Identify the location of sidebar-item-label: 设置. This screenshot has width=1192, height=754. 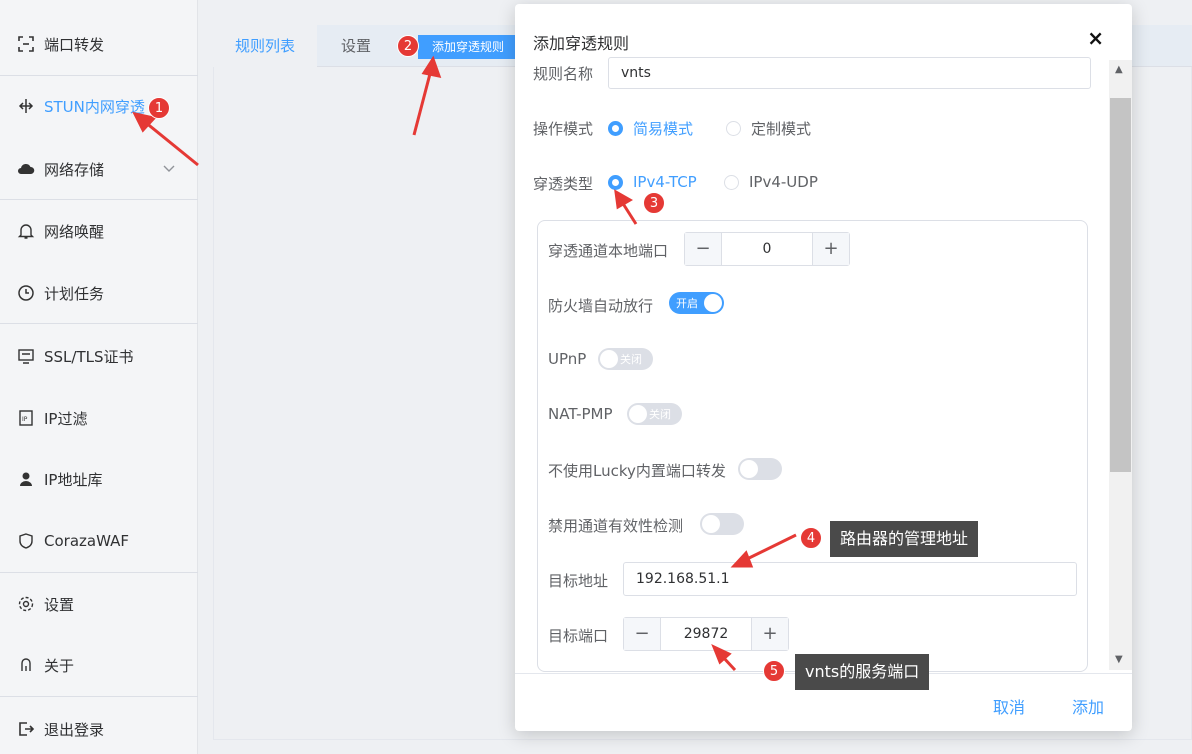
(59, 604).